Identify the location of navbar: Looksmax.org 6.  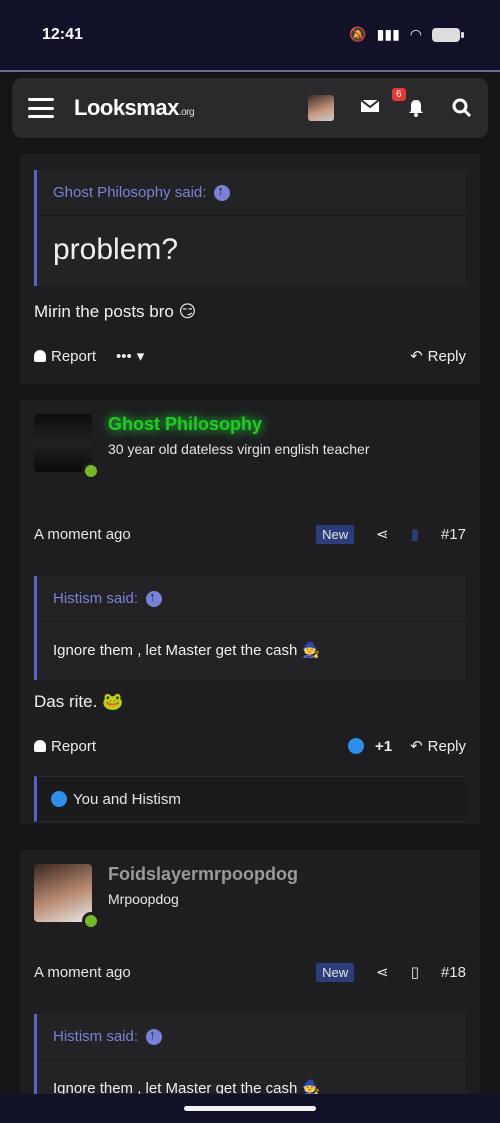
(250, 108).